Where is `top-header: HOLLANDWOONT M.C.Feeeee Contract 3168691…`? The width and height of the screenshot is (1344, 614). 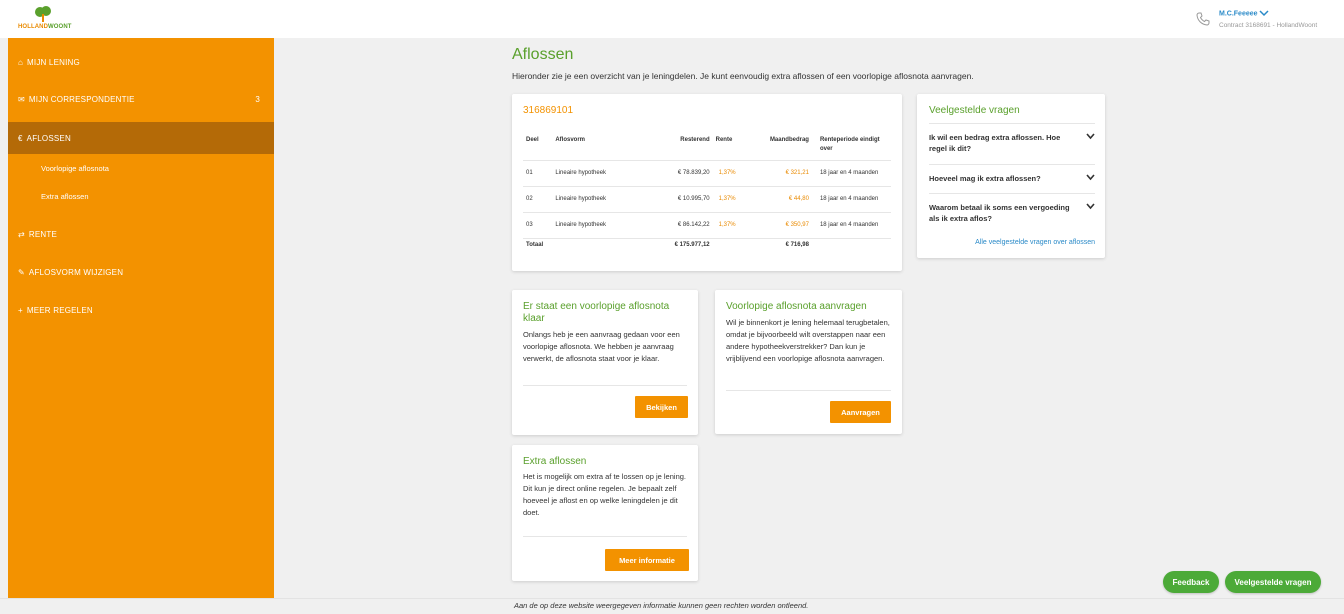 top-header: HOLLANDWOONT M.C.Feeeee Contract 3168691… is located at coordinates (672, 19).